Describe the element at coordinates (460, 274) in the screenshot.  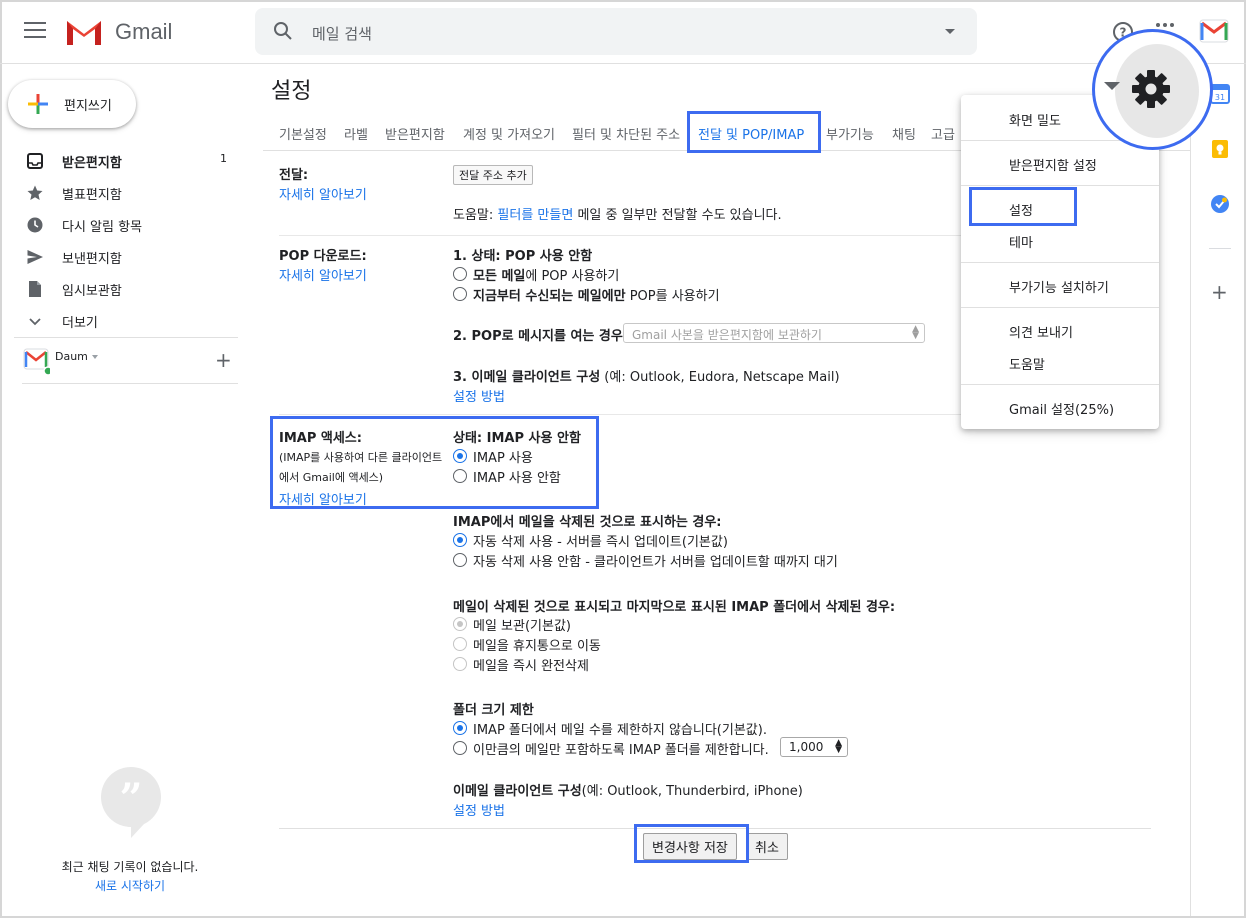
I see `pop-all-mail-radio` at that location.